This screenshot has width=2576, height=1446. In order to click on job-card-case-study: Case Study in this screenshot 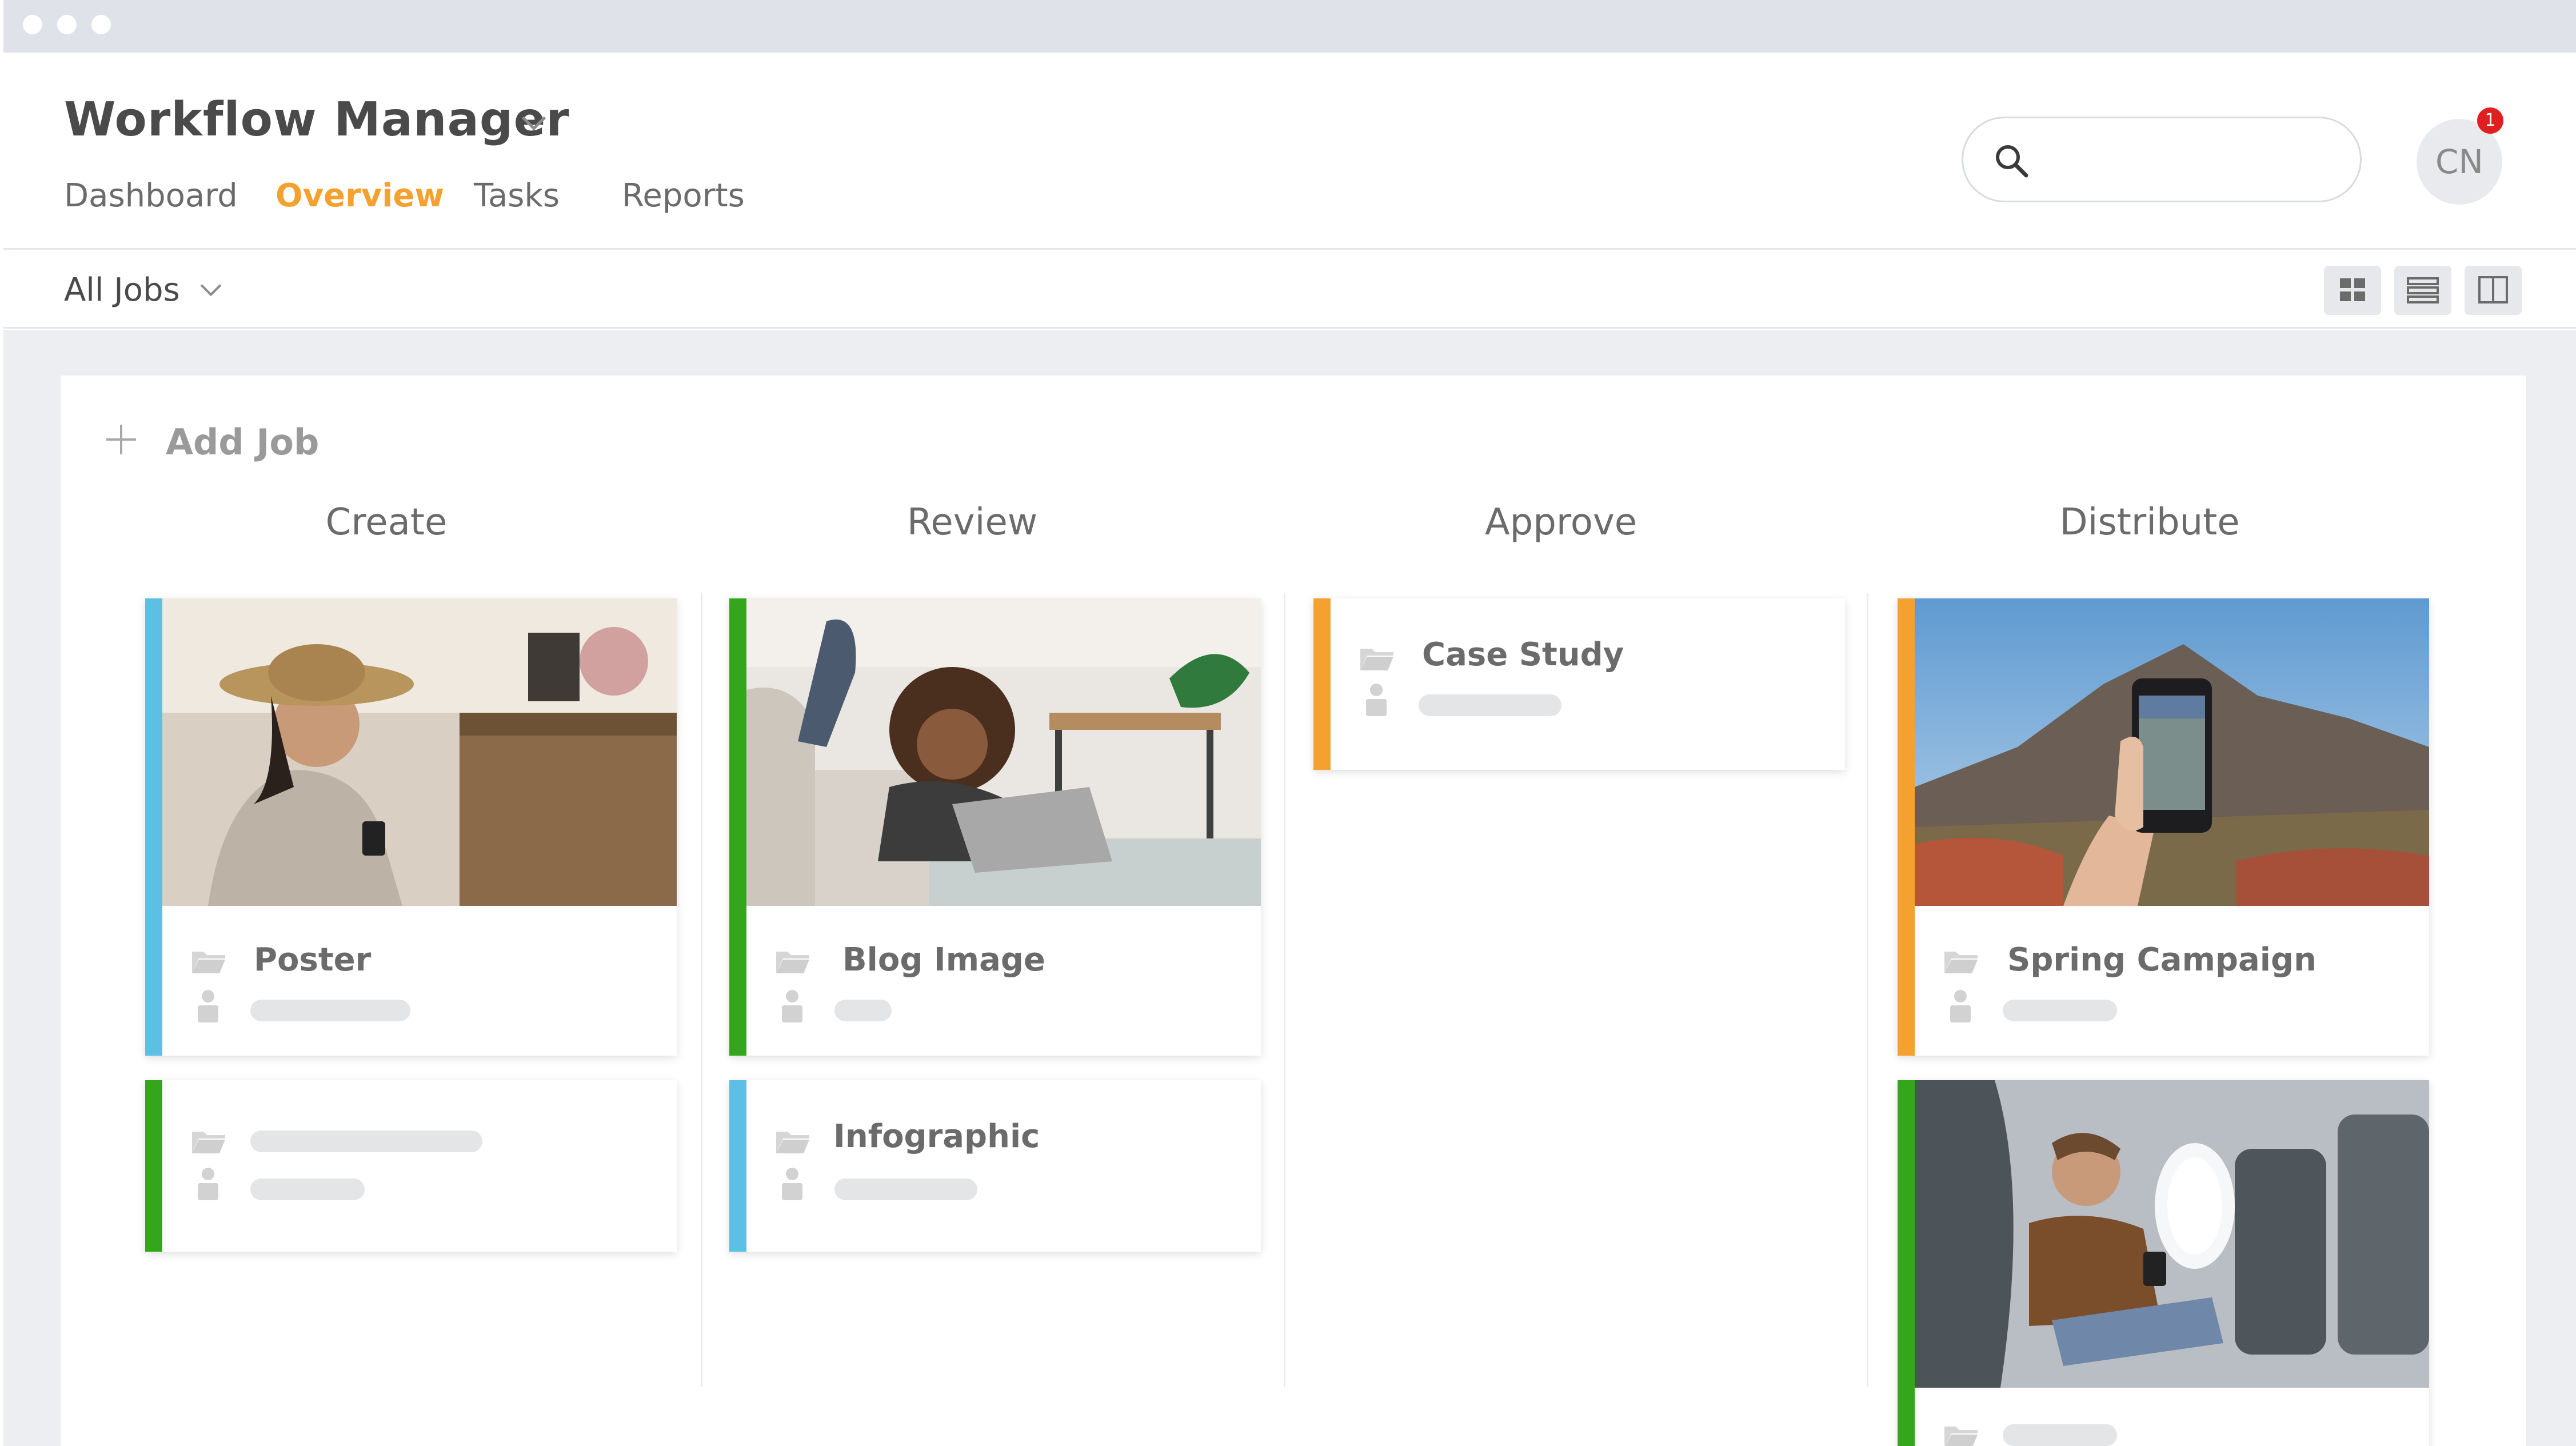, I will do `click(1579, 684)`.